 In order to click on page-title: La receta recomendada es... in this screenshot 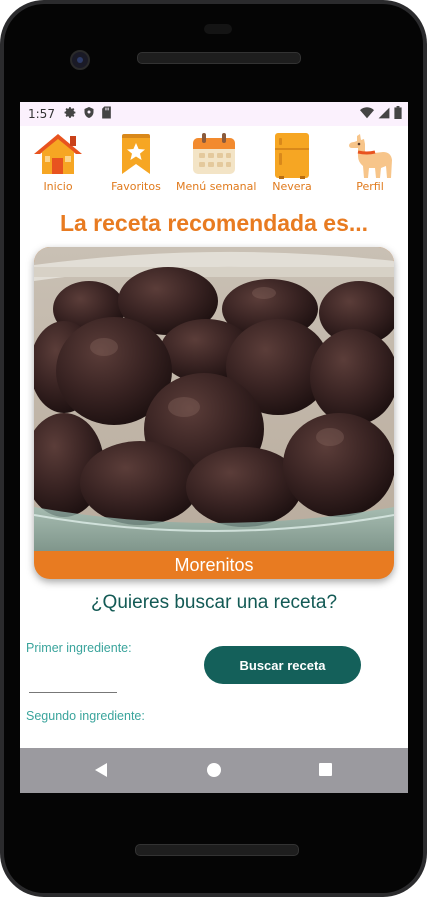, I will do `click(214, 223)`.